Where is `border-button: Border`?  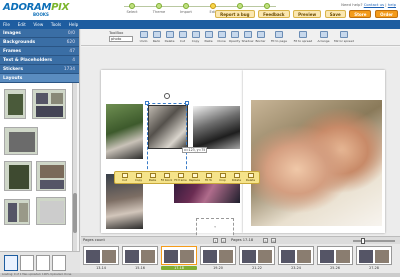
border-button: Border is located at coordinates (260, 37).